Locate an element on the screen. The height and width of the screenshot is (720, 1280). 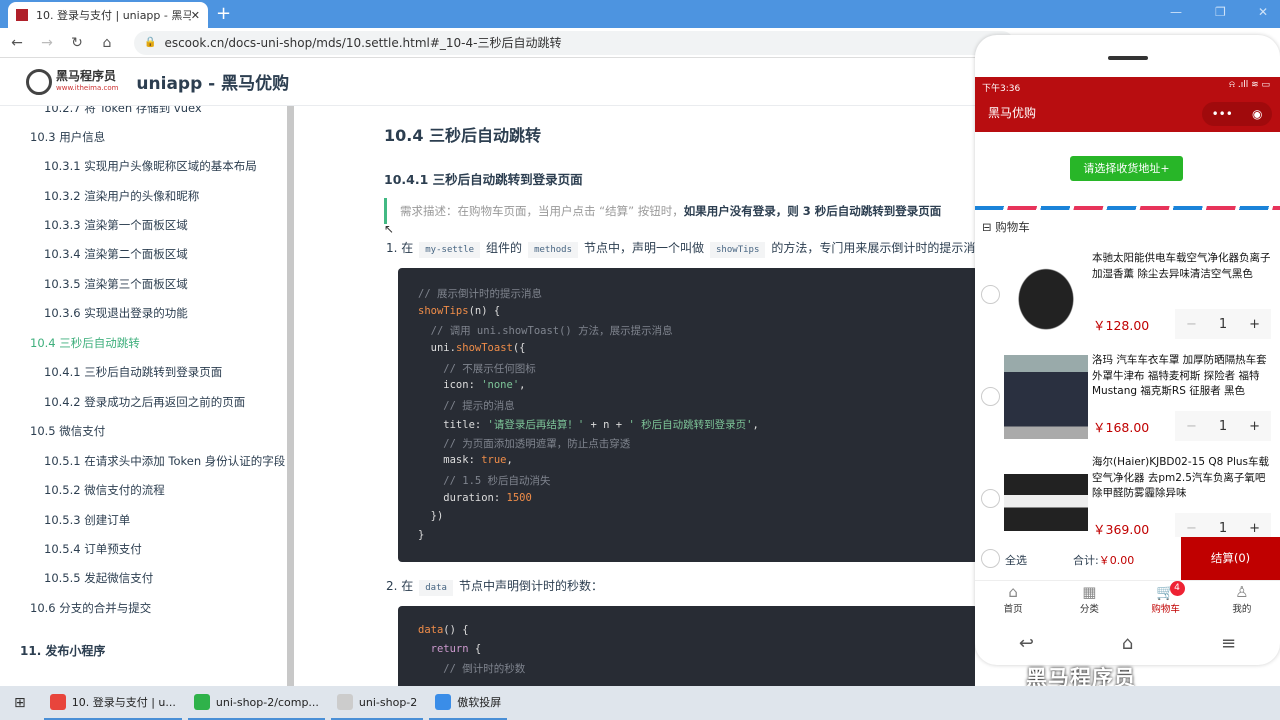
tab-0: ⌂ 首页 is located at coordinates (1013, 600).